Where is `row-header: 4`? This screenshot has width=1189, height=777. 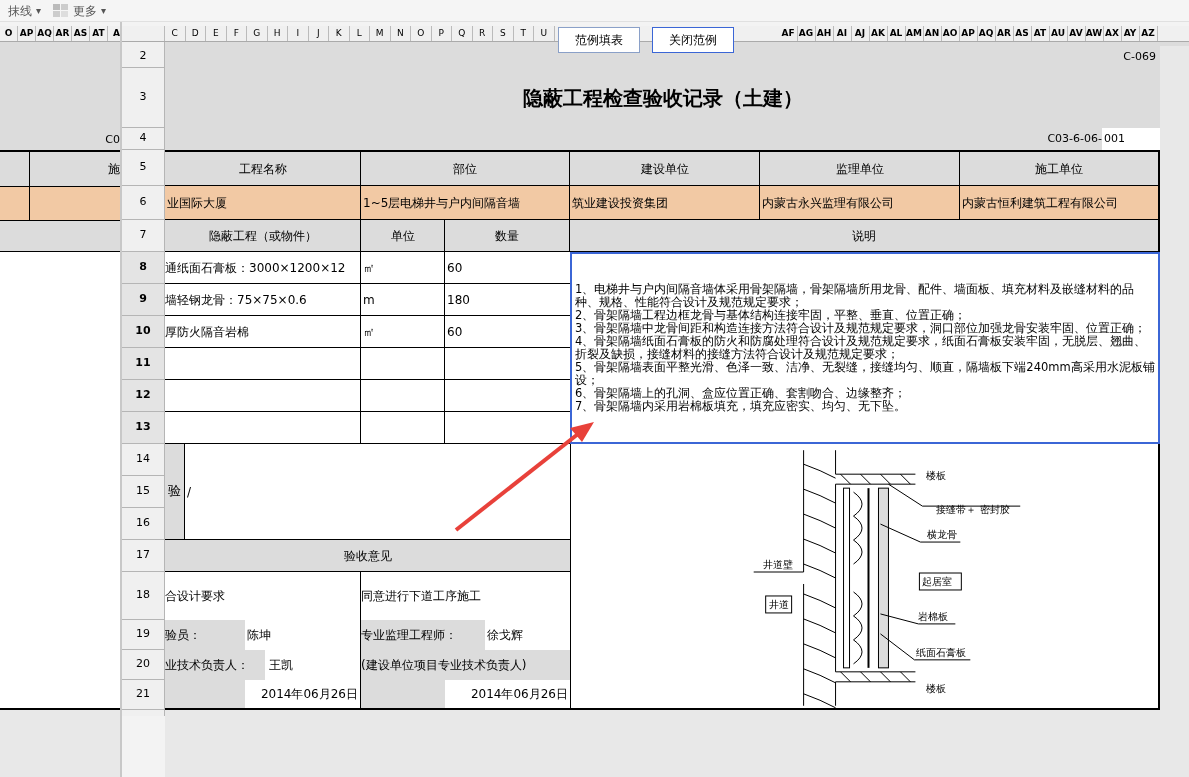
row-header: 4 is located at coordinates (143, 139).